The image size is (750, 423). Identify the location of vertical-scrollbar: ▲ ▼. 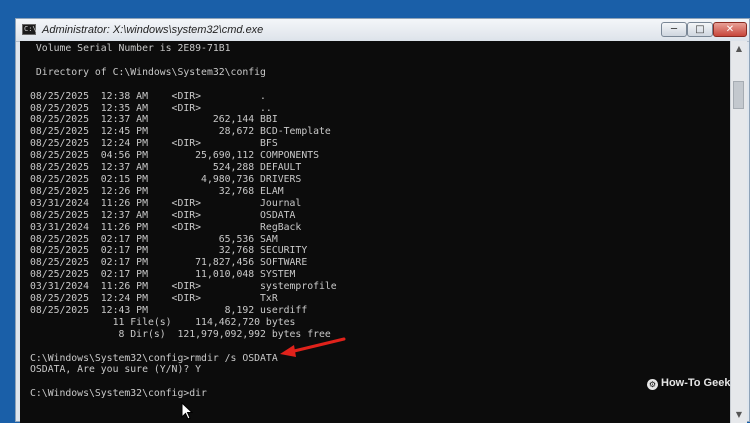
(738, 232).